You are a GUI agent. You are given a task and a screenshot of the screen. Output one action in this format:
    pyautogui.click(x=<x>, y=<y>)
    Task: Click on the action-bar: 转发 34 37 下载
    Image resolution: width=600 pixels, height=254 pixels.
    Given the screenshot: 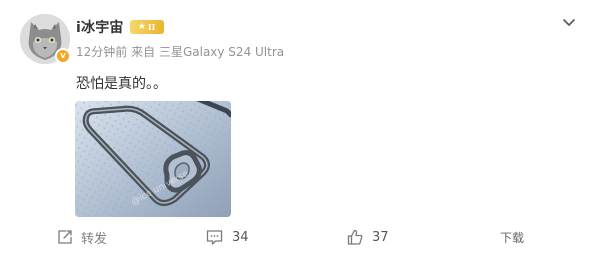 What is the action you would take?
    pyautogui.click(x=300, y=237)
    